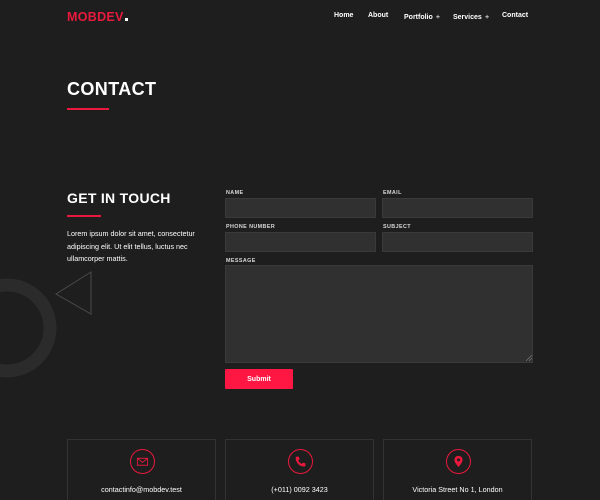 The width and height of the screenshot is (600, 500). I want to click on subject-label: SUBJECT, so click(397, 227).